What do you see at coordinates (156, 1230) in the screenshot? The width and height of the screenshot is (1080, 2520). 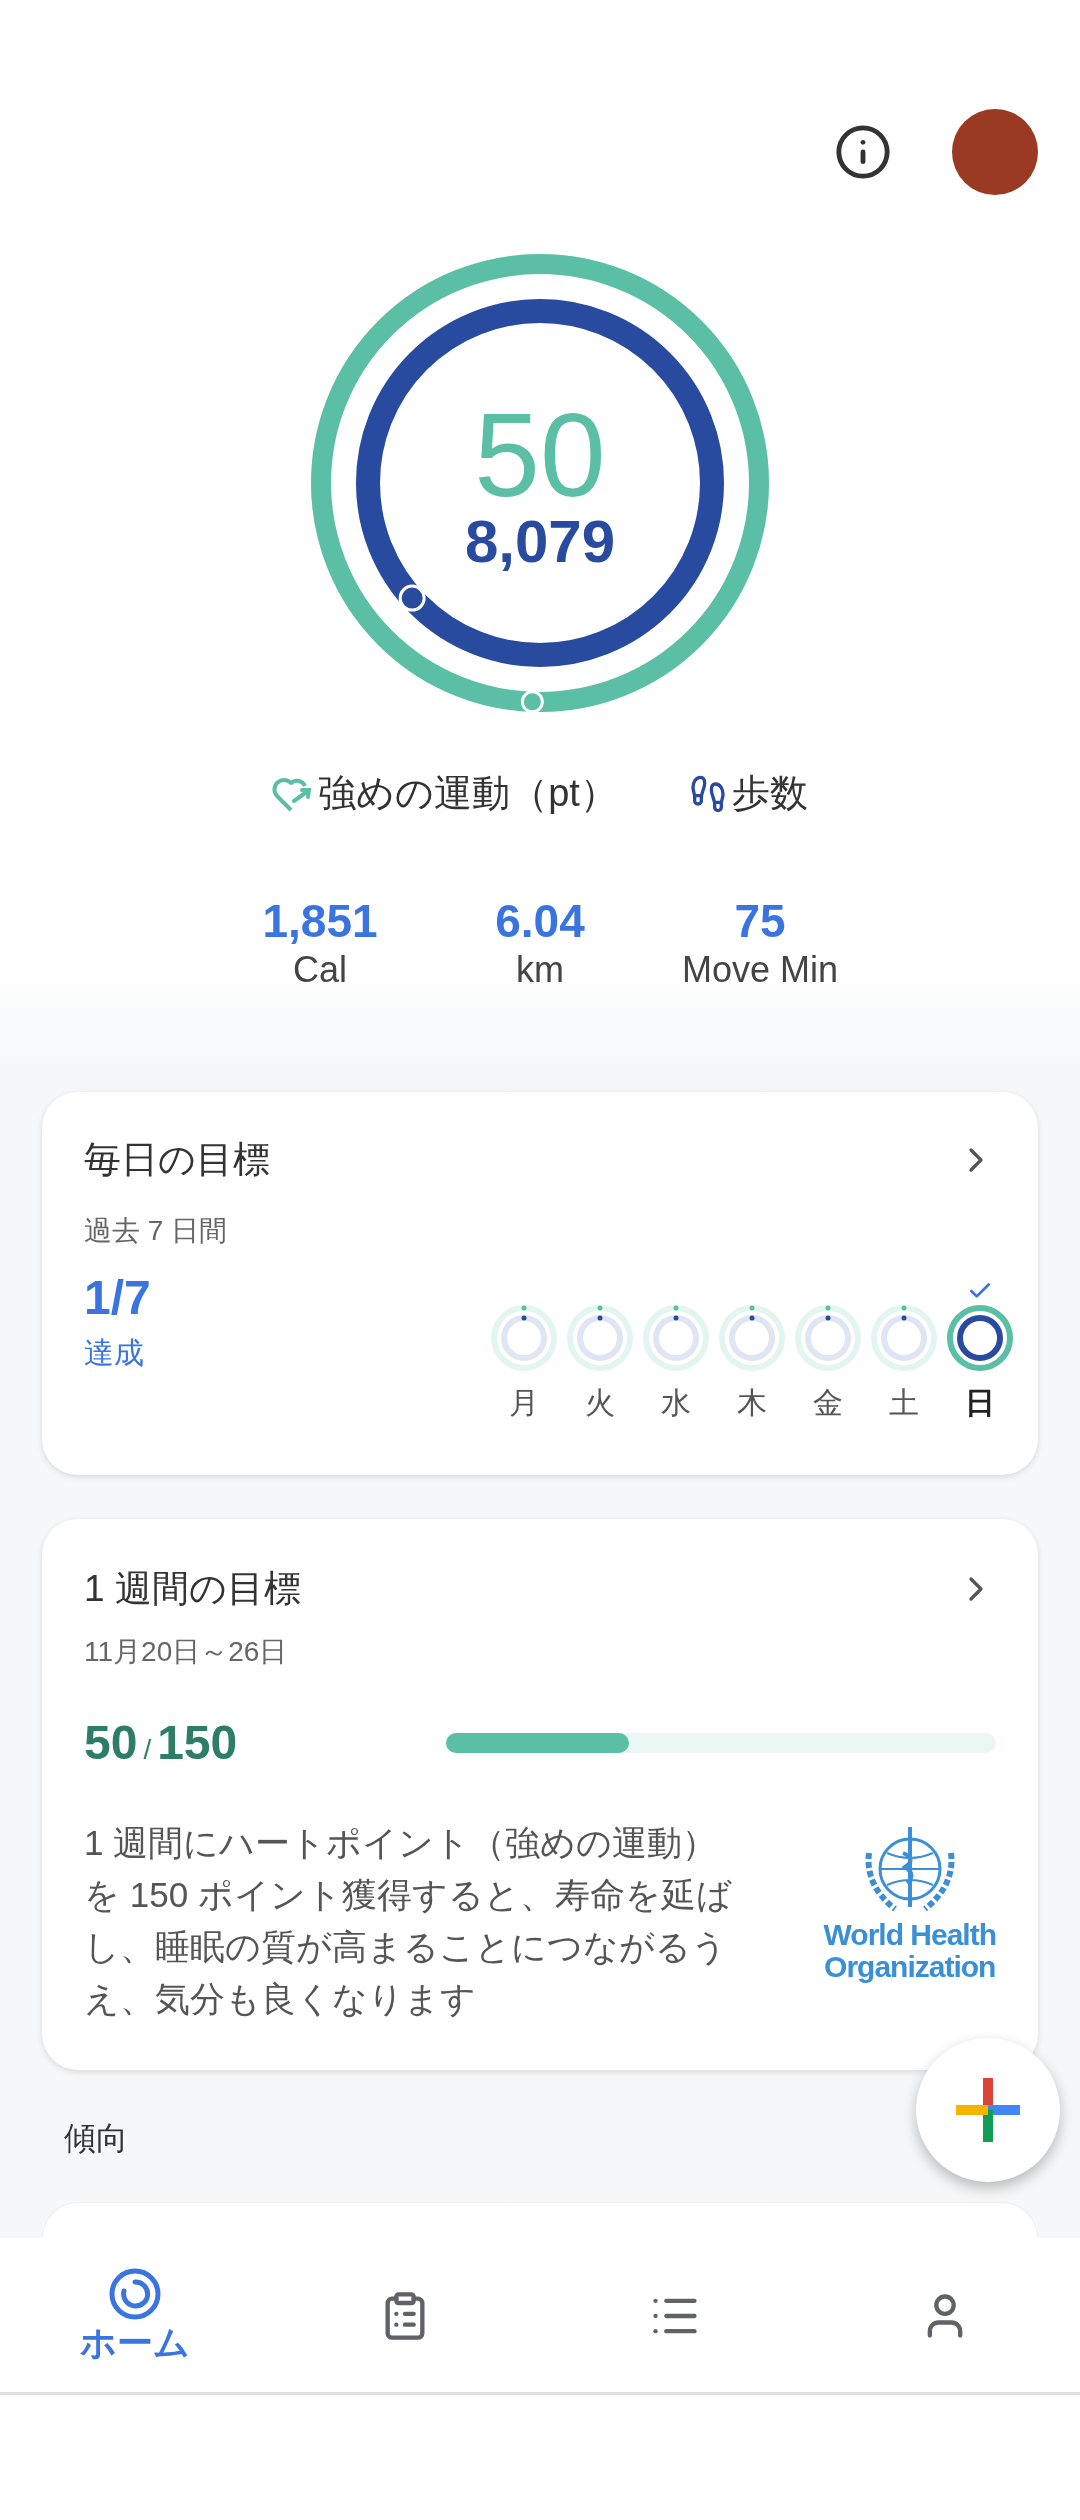 I see `card-subtitle: 過去 7 日間` at bounding box center [156, 1230].